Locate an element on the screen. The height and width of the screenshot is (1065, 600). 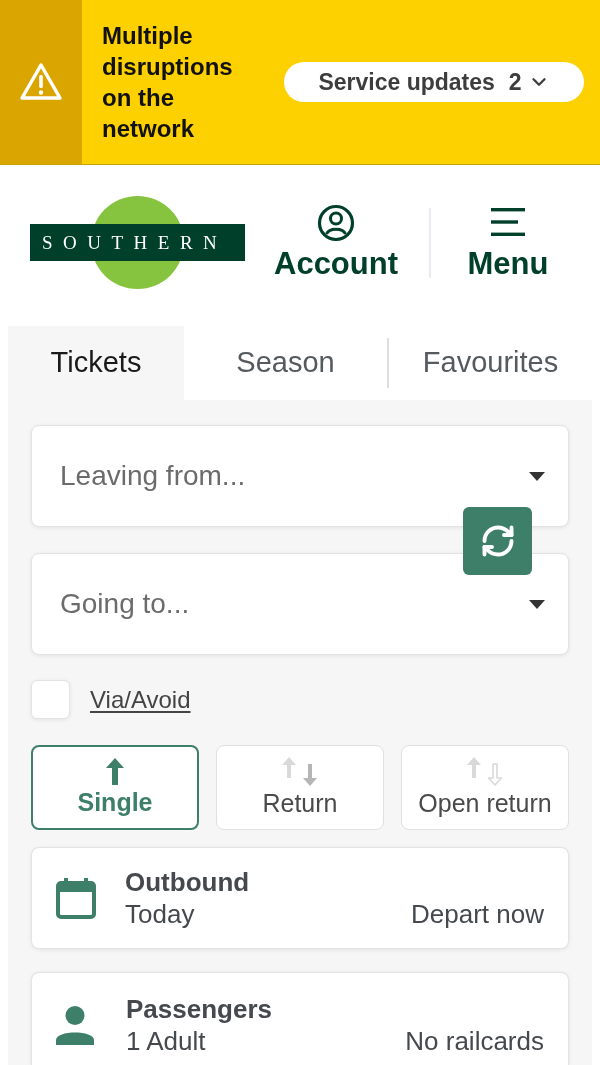
via-avoid-link: Via/Avoid is located at coordinates (140, 699).